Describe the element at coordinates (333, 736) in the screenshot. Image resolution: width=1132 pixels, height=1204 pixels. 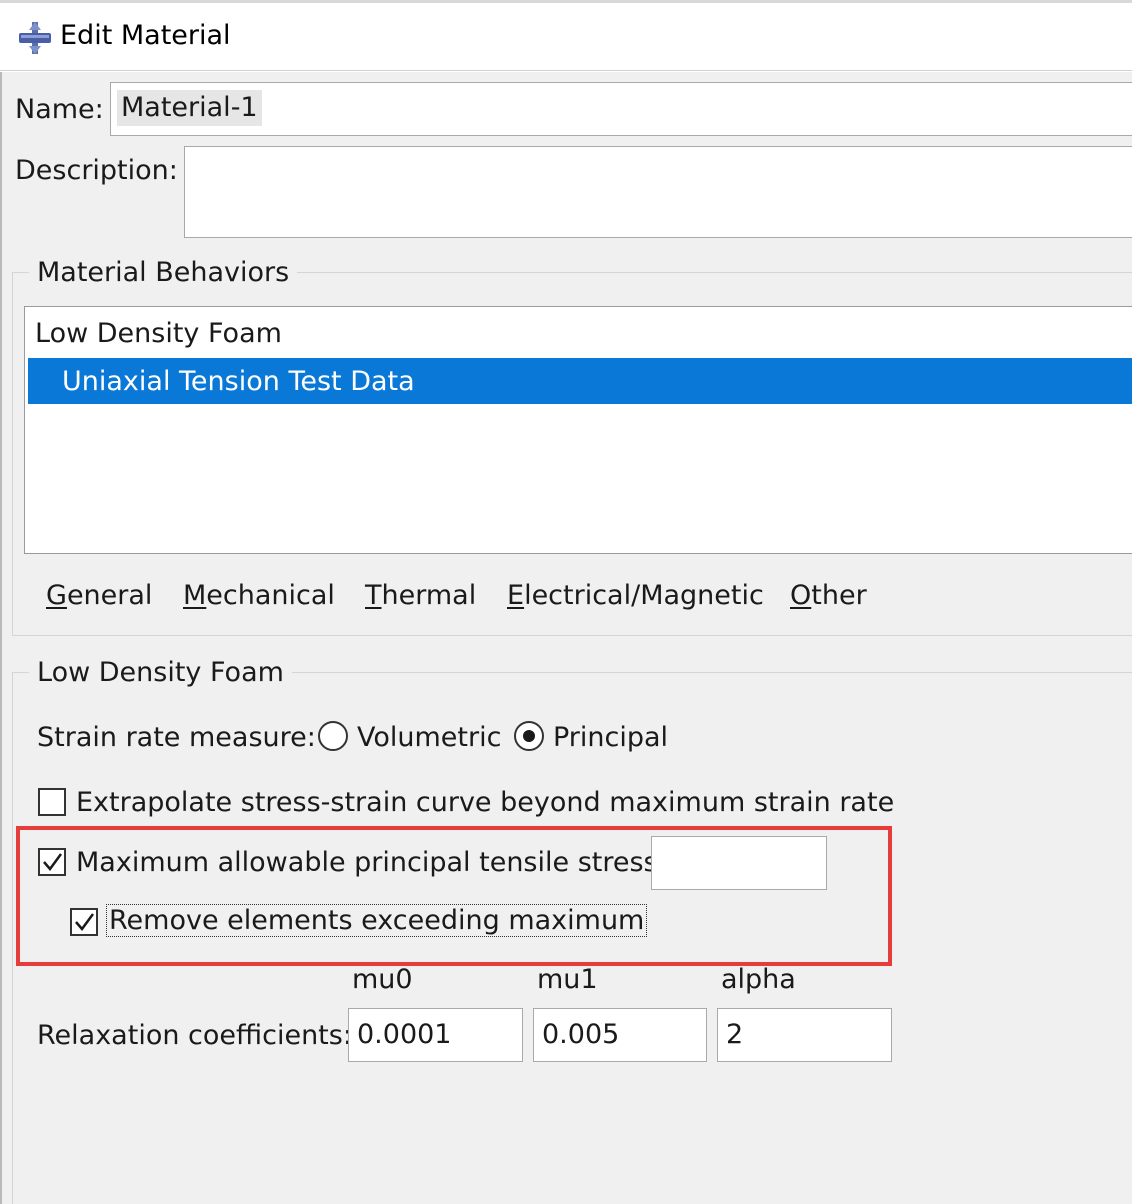
I see `radio-volumetric` at that location.